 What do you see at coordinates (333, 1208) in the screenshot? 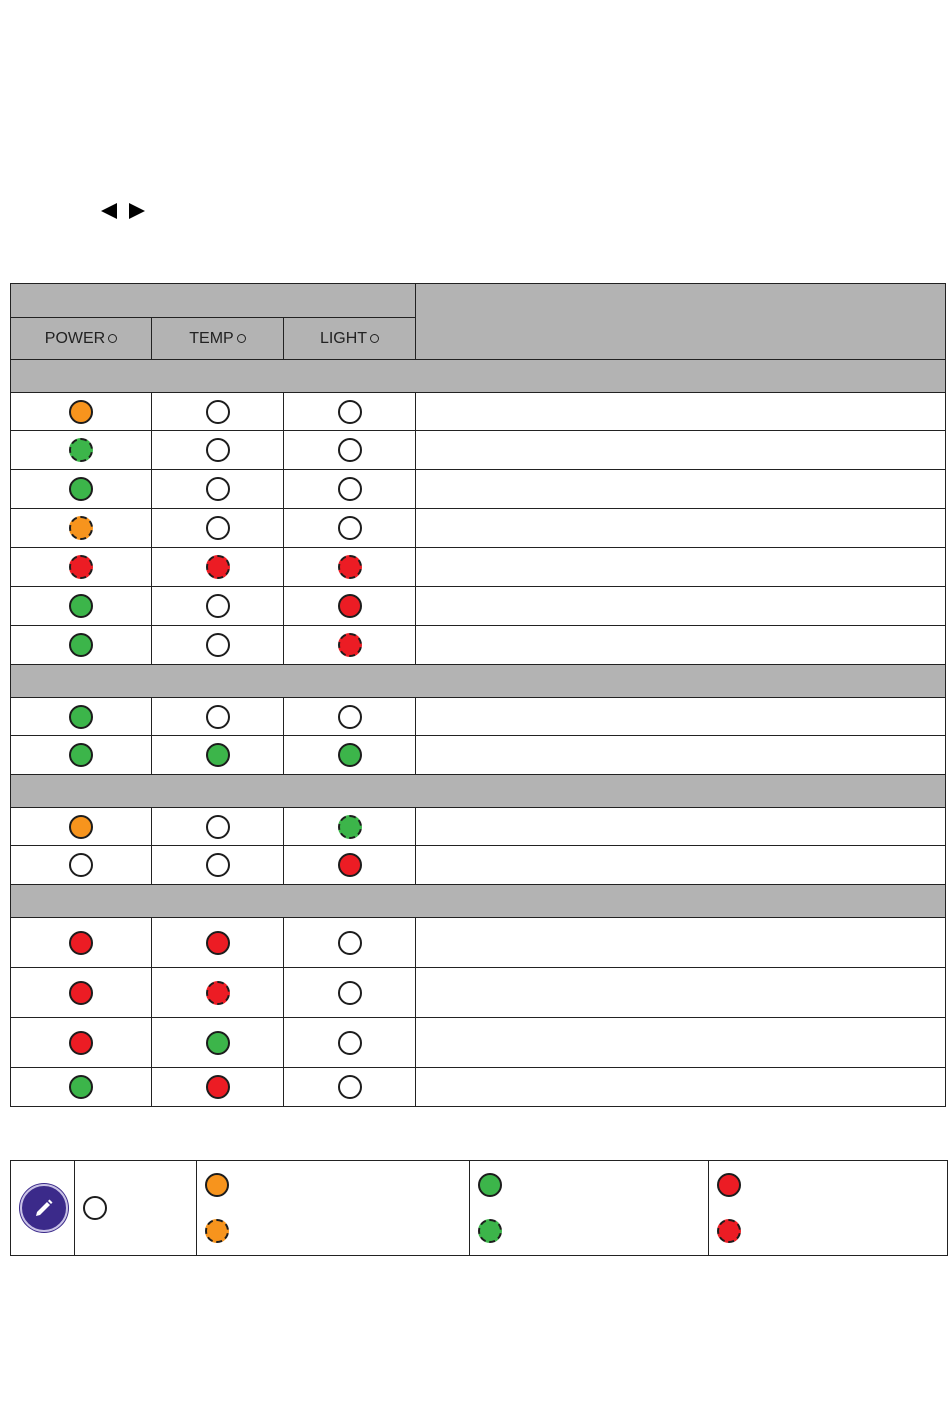
I see `legend-orange-cell` at bounding box center [333, 1208].